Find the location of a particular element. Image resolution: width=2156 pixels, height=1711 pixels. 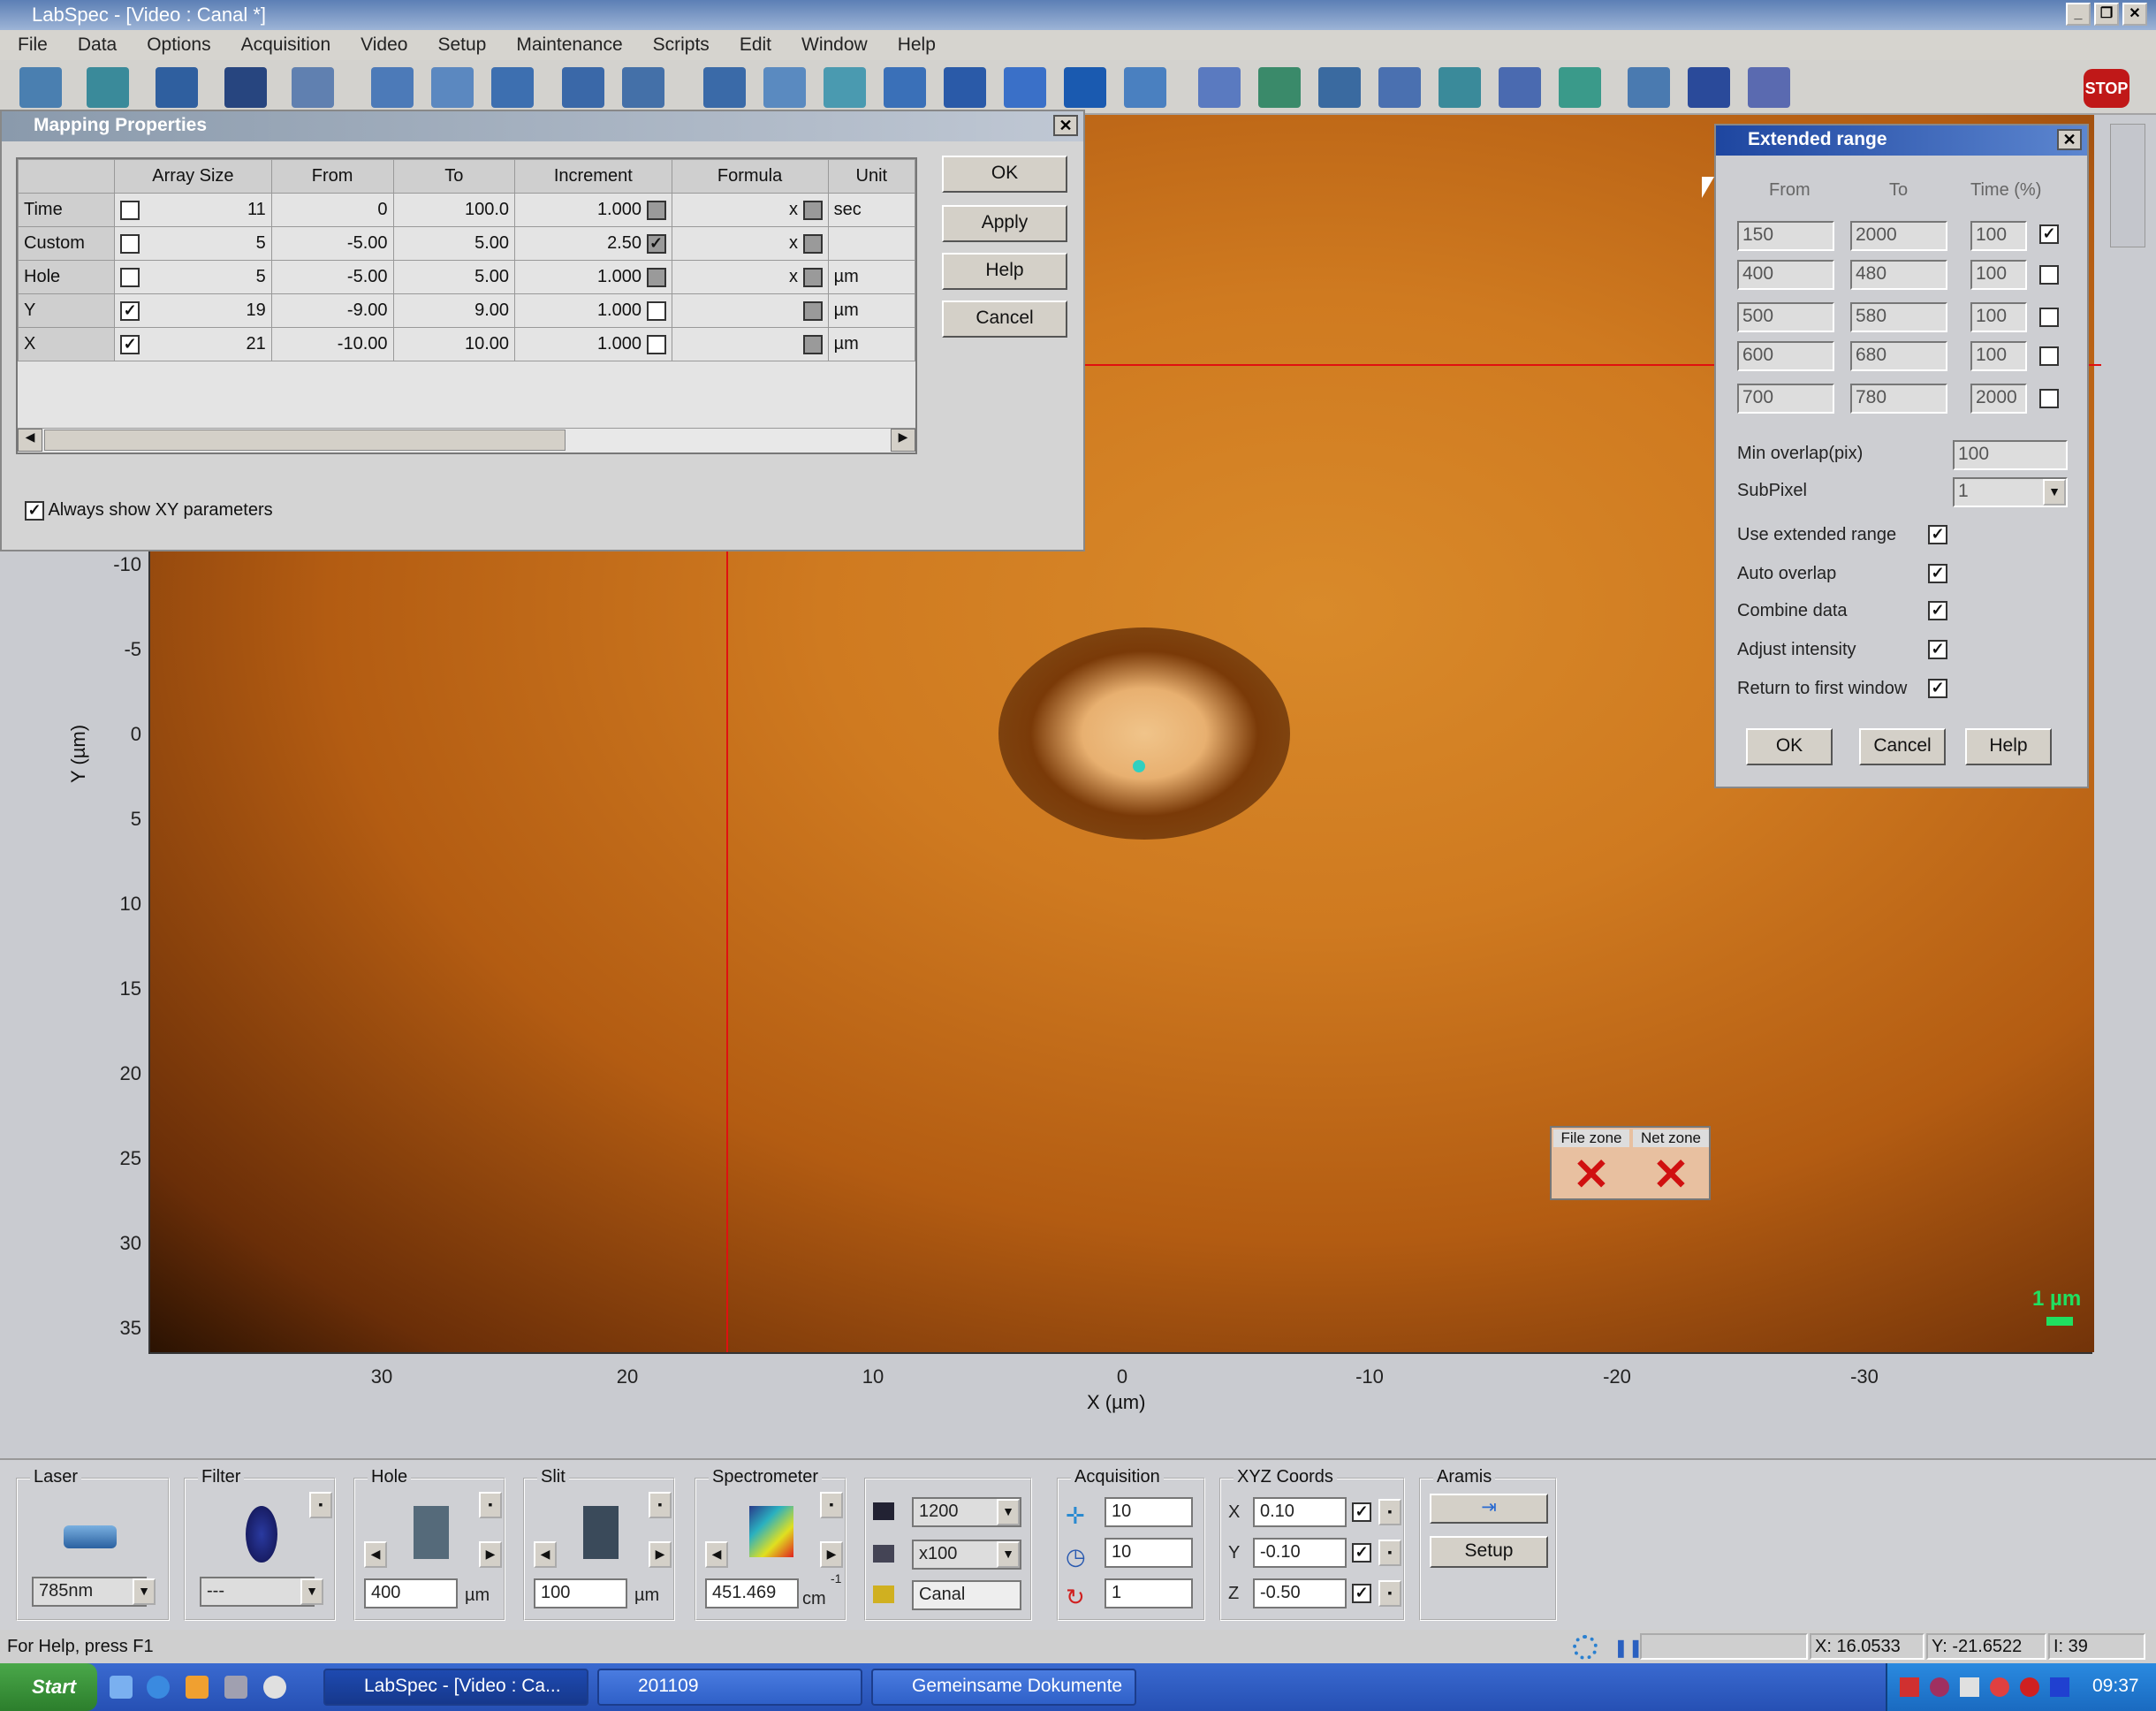

print-icon is located at coordinates (245, 87).